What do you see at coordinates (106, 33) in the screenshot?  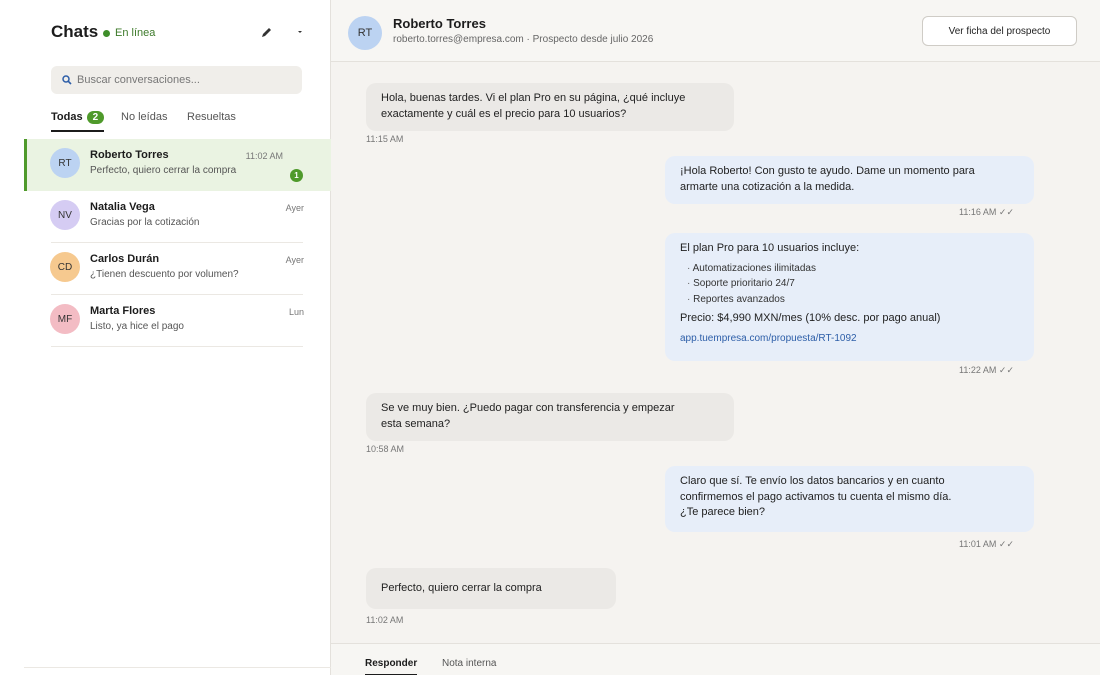 I see `online-dot-icon` at bounding box center [106, 33].